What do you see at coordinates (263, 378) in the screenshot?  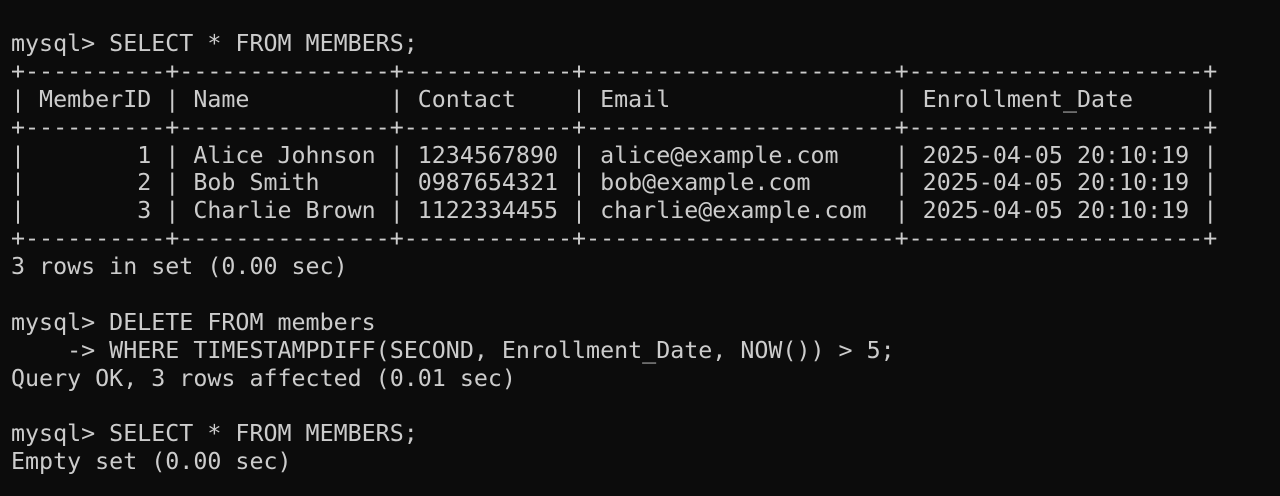 I see `result-status: Query OK, 3 rows affected (0.01 sec)` at bounding box center [263, 378].